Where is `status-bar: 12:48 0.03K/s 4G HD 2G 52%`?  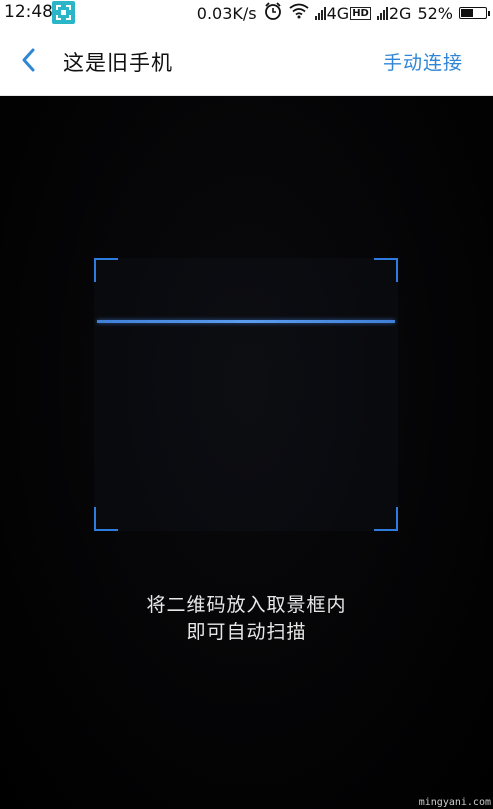
status-bar: 12:48 0.03K/s 4G HD 2G 52% is located at coordinates (246, 12).